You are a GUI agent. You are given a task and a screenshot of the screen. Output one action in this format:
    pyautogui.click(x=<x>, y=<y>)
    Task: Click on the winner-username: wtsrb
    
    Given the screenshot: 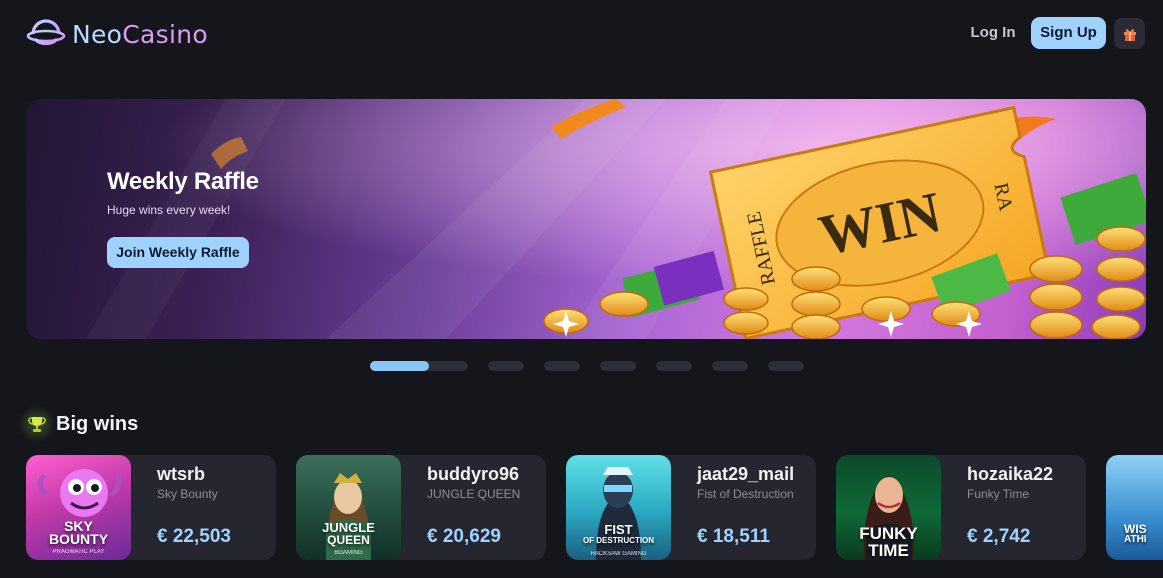 What is the action you would take?
    pyautogui.click(x=181, y=474)
    